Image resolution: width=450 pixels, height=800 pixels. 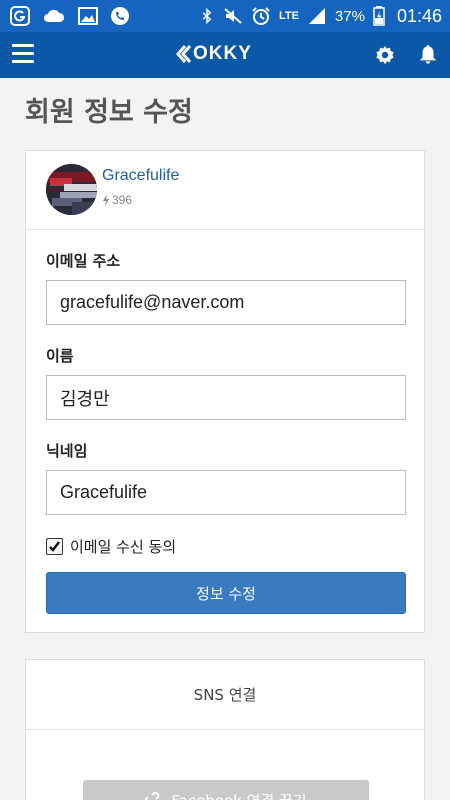 What do you see at coordinates (385, 55) in the screenshot?
I see `gear-icon` at bounding box center [385, 55].